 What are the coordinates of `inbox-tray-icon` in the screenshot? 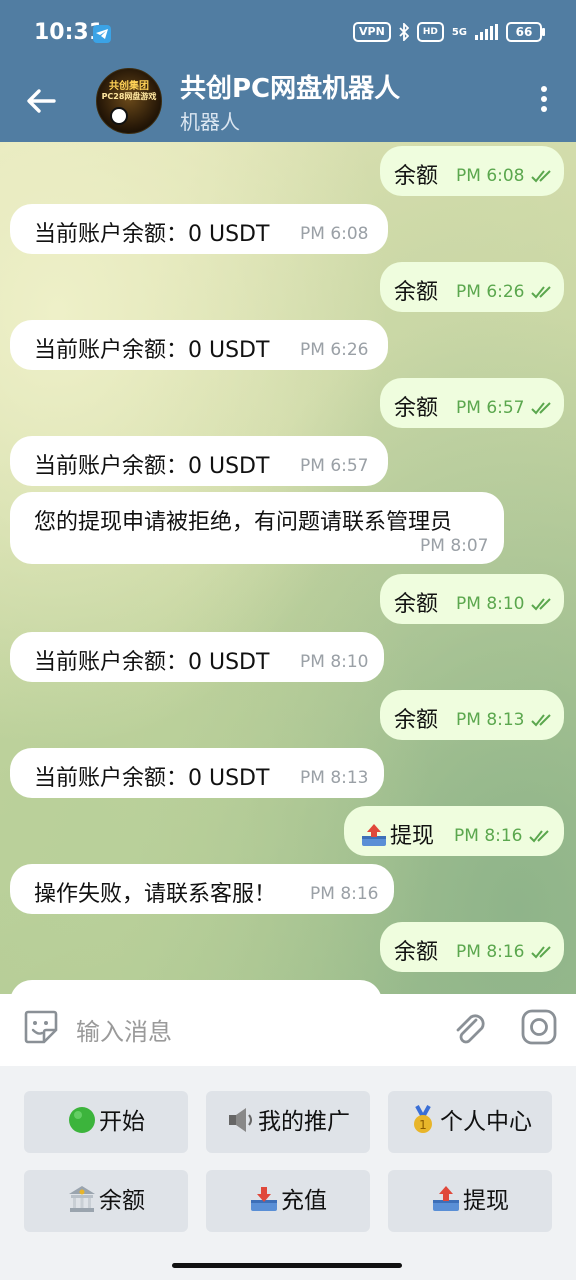 It's located at (264, 1199).